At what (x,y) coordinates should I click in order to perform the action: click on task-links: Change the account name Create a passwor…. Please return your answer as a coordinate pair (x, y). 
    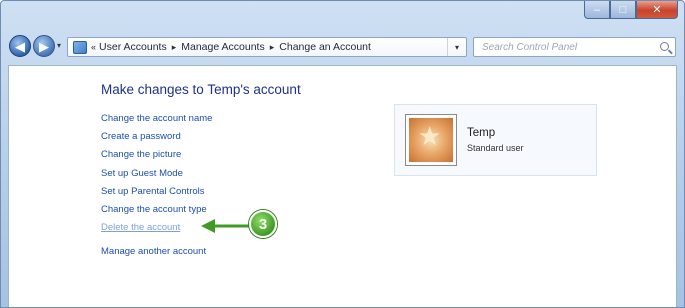
    Looking at the image, I should click on (156, 173).